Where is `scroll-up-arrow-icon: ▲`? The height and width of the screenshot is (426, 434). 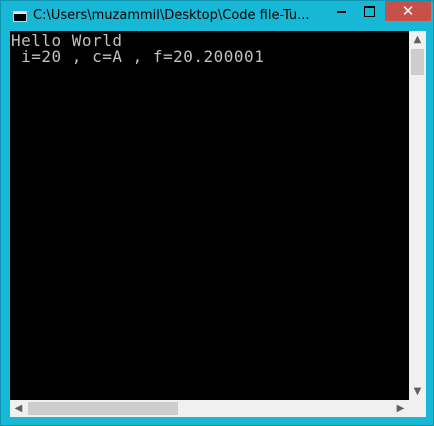 scroll-up-arrow-icon: ▲ is located at coordinates (417, 39).